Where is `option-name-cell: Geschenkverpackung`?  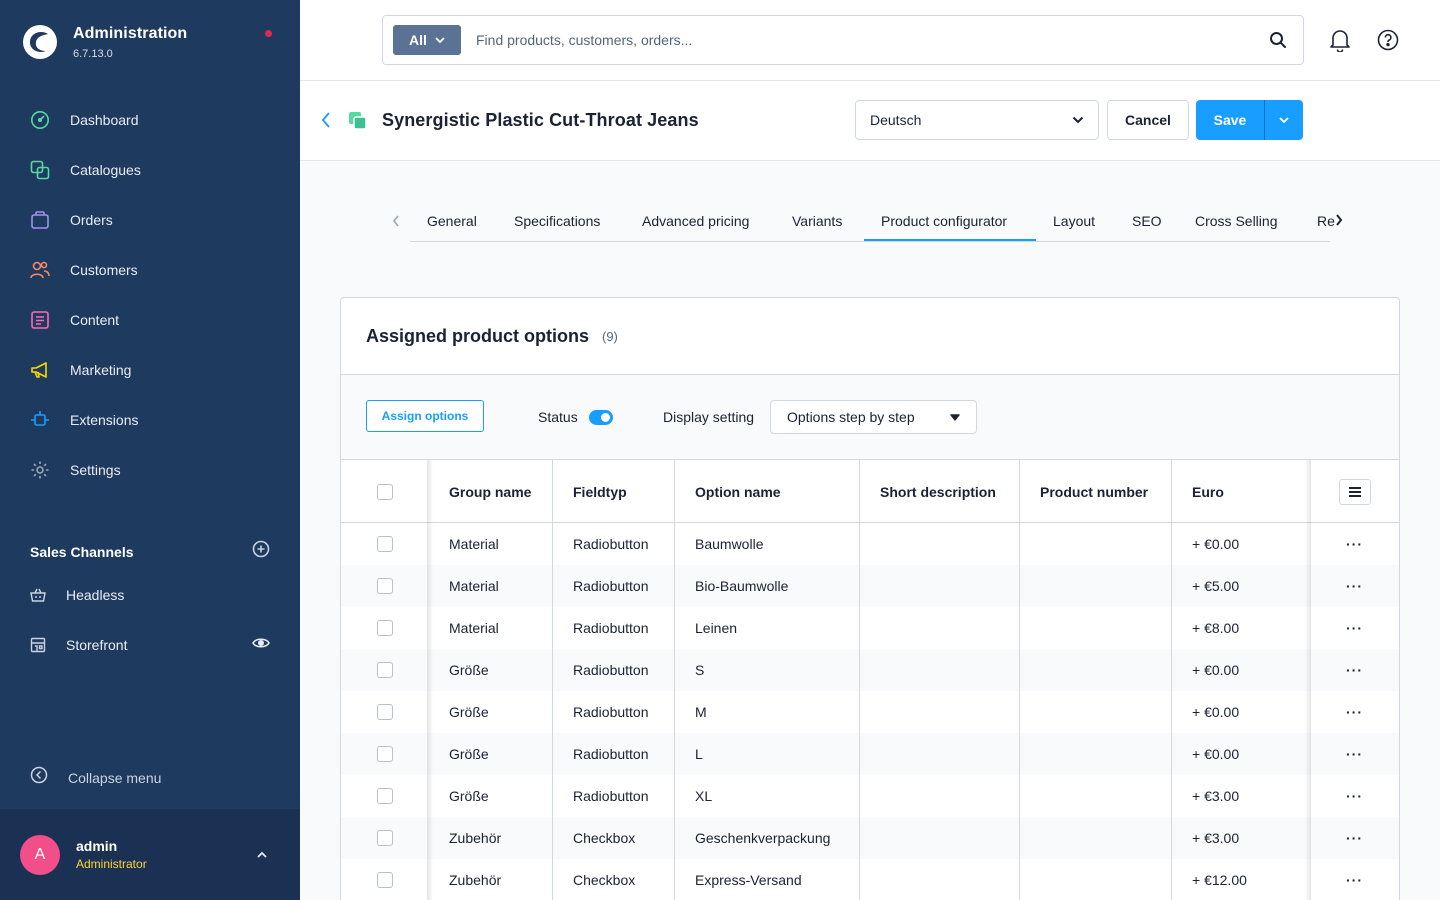
option-name-cell: Geschenkverpackung is located at coordinates (763, 838).